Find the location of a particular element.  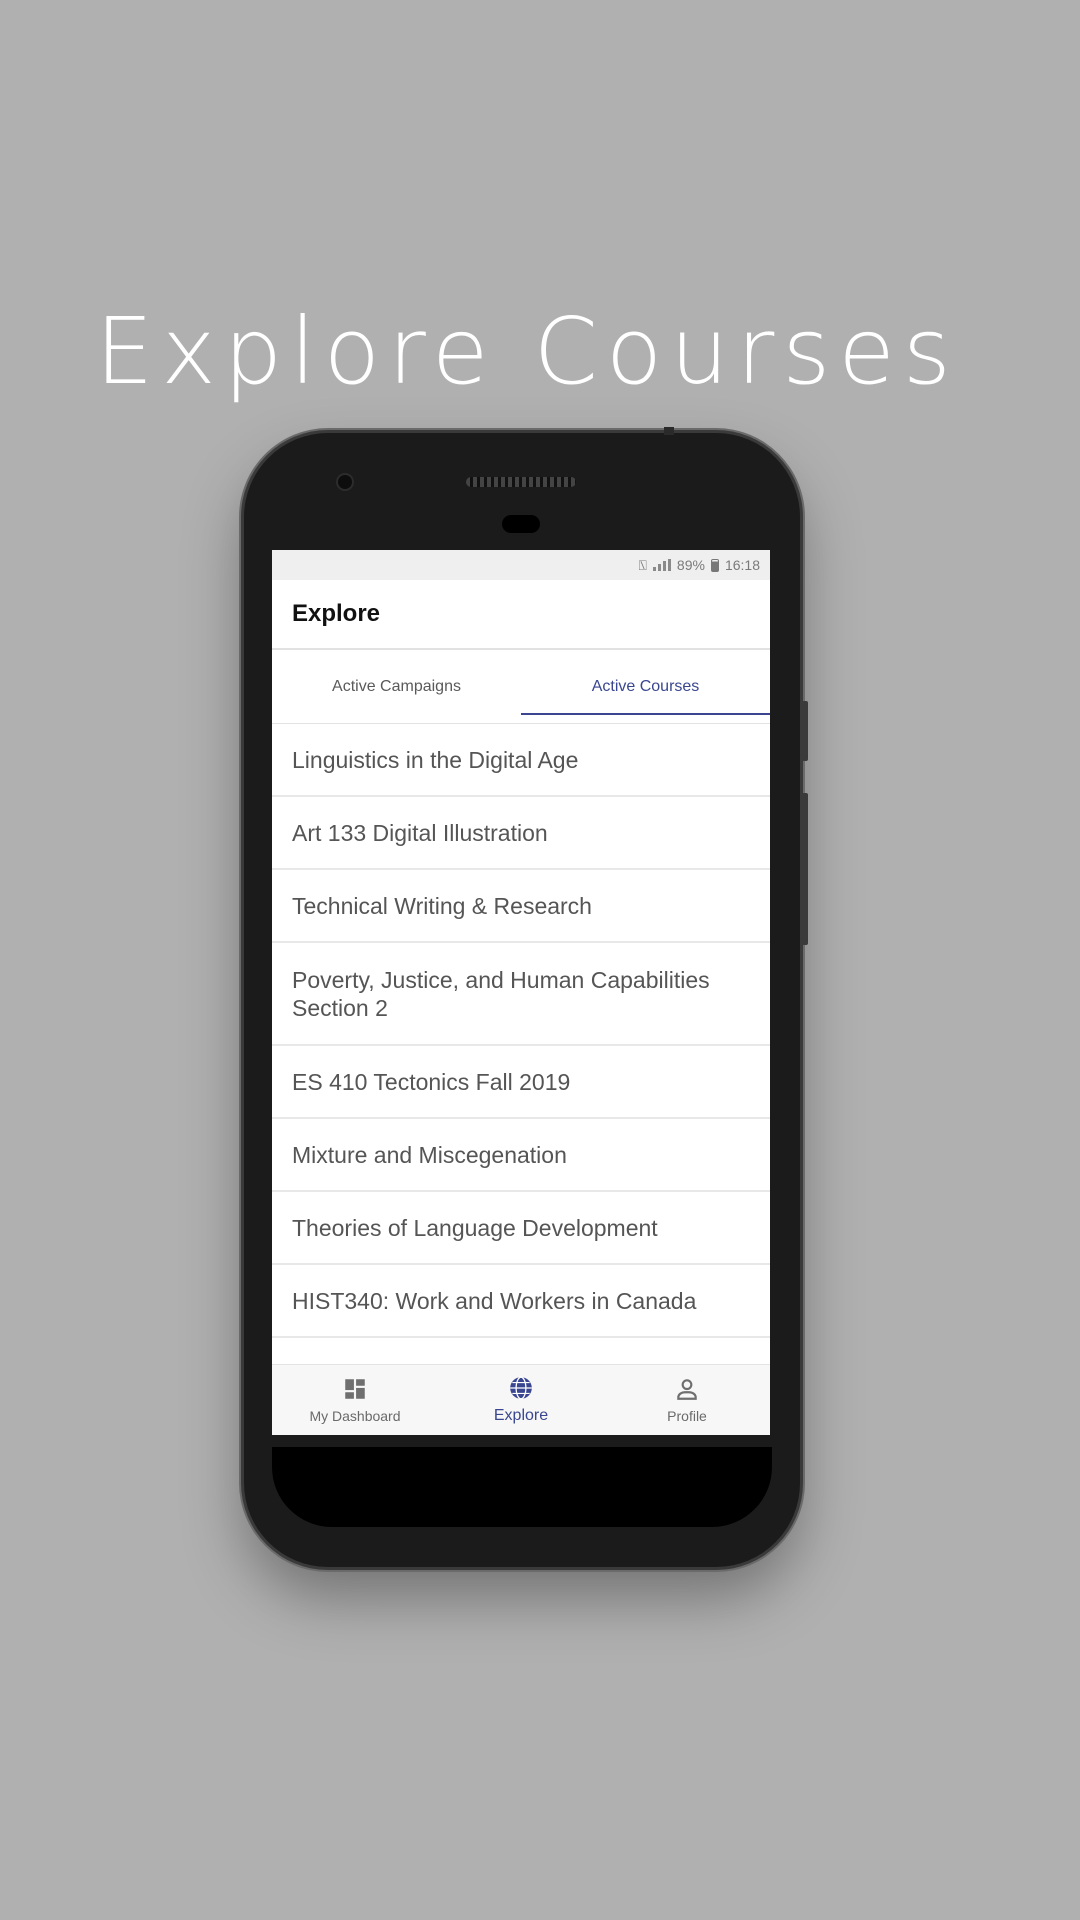

person-icon is located at coordinates (687, 1389).